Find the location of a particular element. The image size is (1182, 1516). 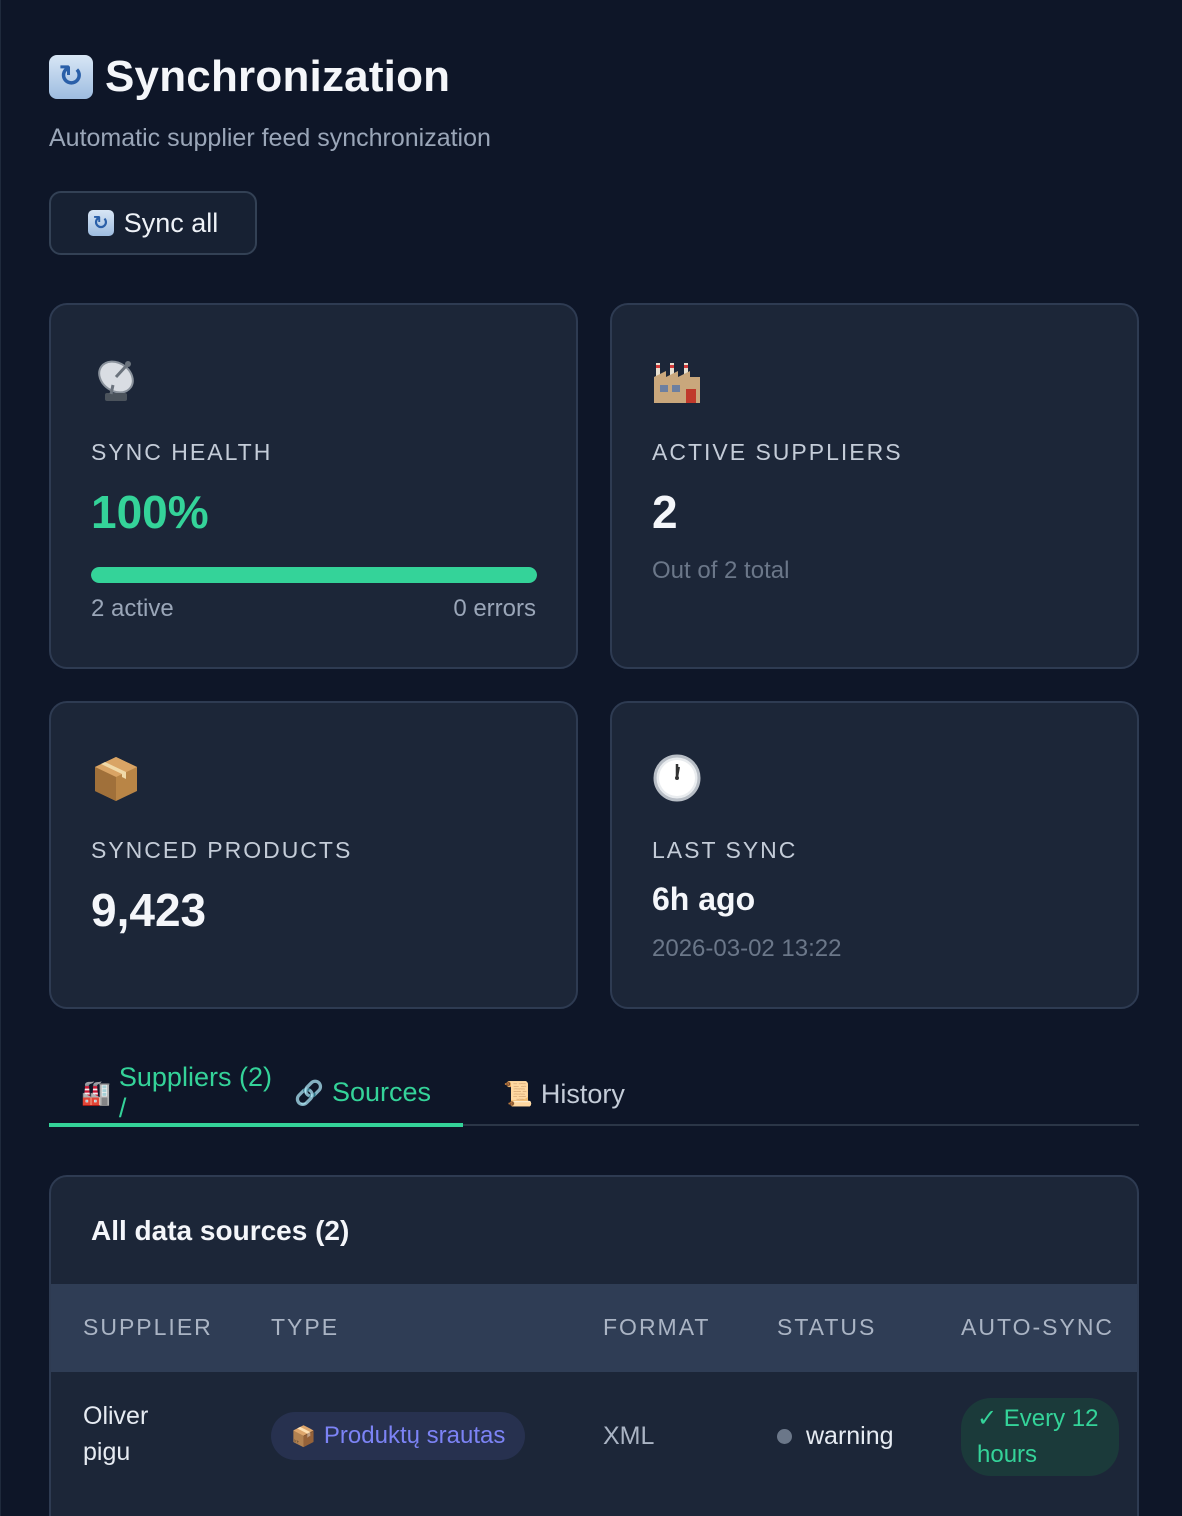

last-sync-timestamp: 2026-03-02 13:22 is located at coordinates (747, 948).